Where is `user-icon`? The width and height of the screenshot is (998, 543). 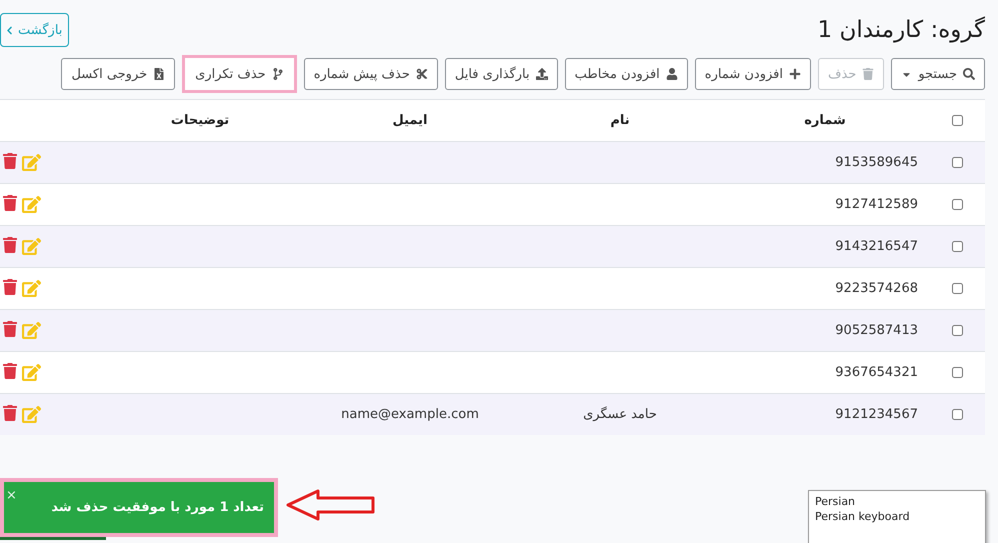 user-icon is located at coordinates (672, 74).